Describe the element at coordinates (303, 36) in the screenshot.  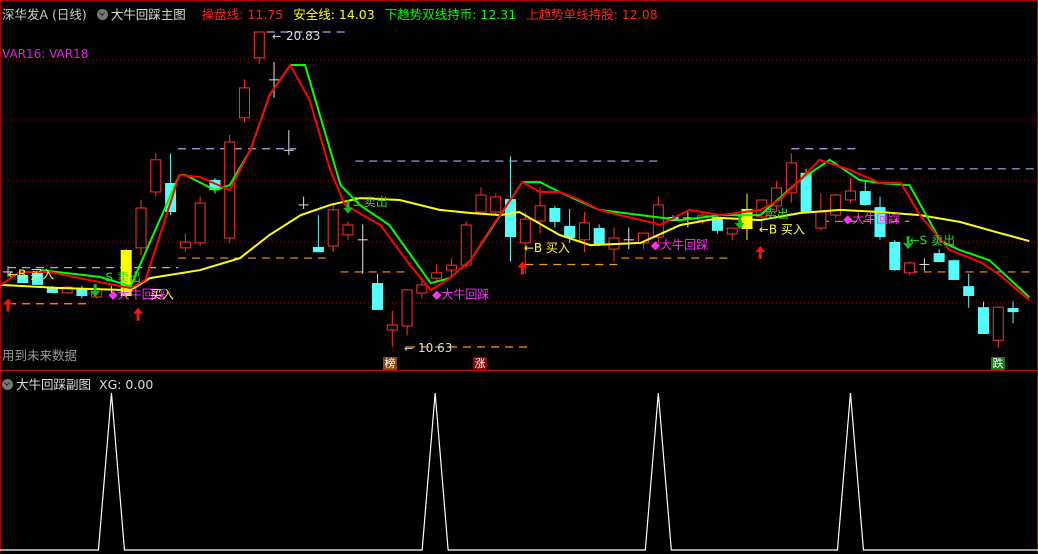
I see `high-price-label: 20.83` at that location.